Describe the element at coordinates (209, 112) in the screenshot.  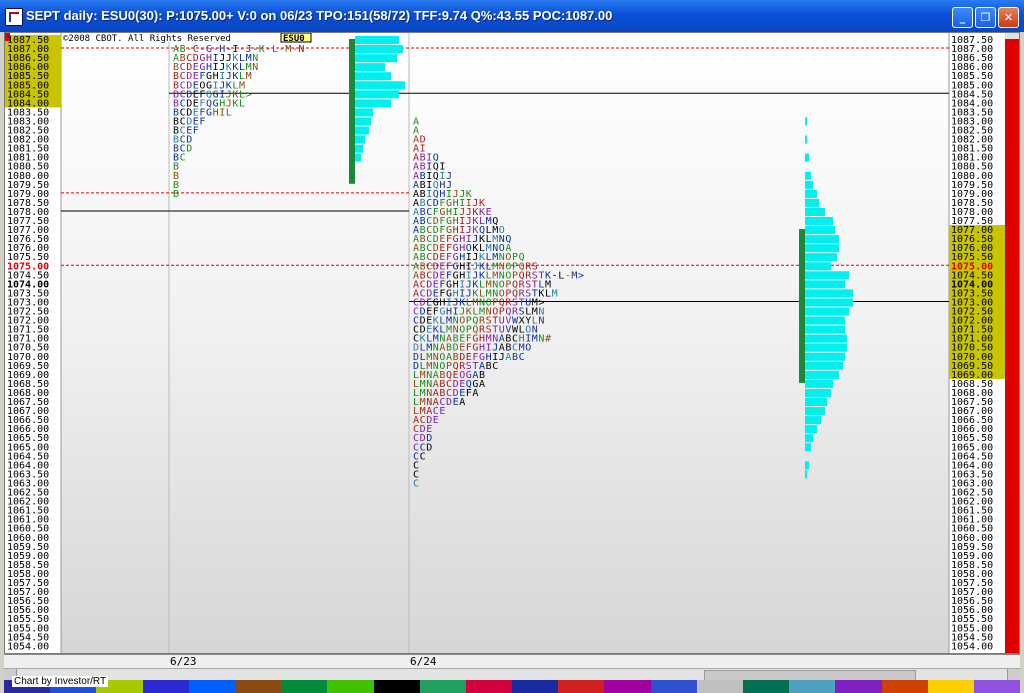
I see `tpo-letter-day1: G` at that location.